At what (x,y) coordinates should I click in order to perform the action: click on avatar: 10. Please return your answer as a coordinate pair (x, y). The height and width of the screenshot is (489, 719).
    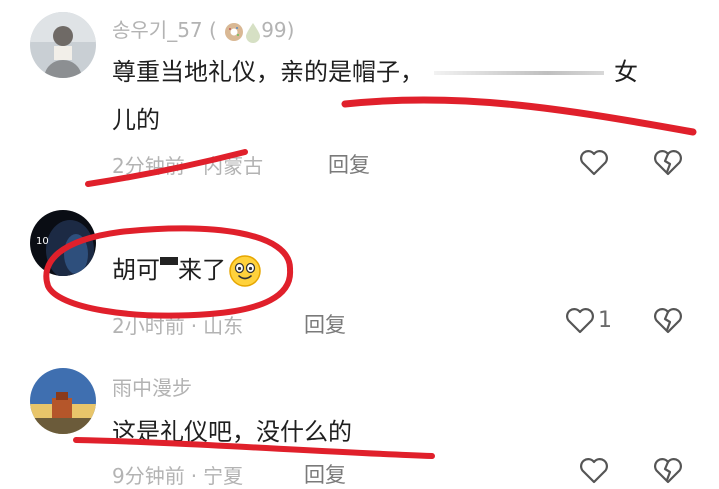
    Looking at the image, I should click on (63, 243).